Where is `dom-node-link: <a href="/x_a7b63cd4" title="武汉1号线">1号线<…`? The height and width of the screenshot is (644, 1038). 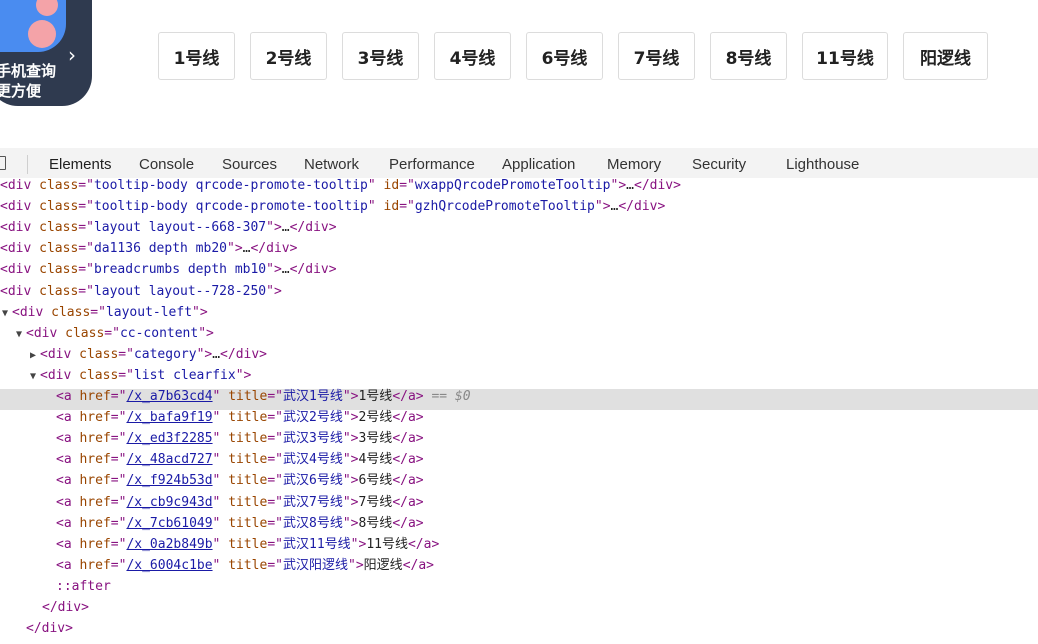
dom-node-link: <a href="/x_a7b63cd4" title="武汉1号线">1号线<… is located at coordinates (519, 399).